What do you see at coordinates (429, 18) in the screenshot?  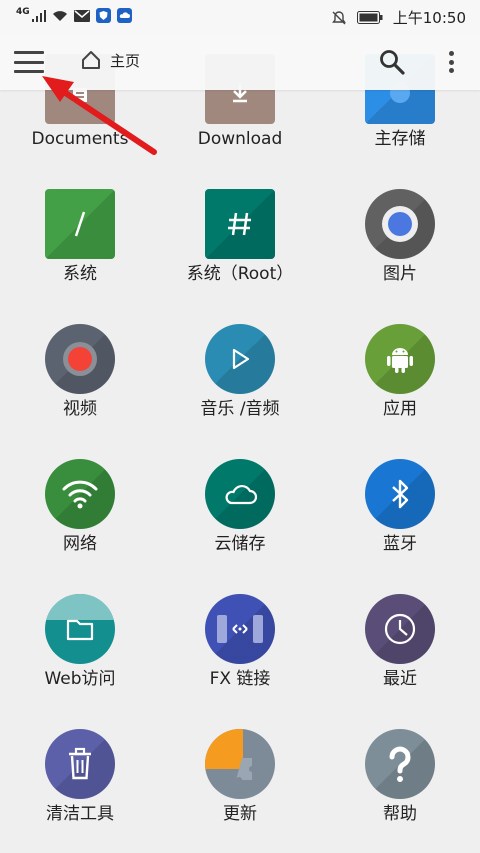 I see `clock: 上午10:50` at bounding box center [429, 18].